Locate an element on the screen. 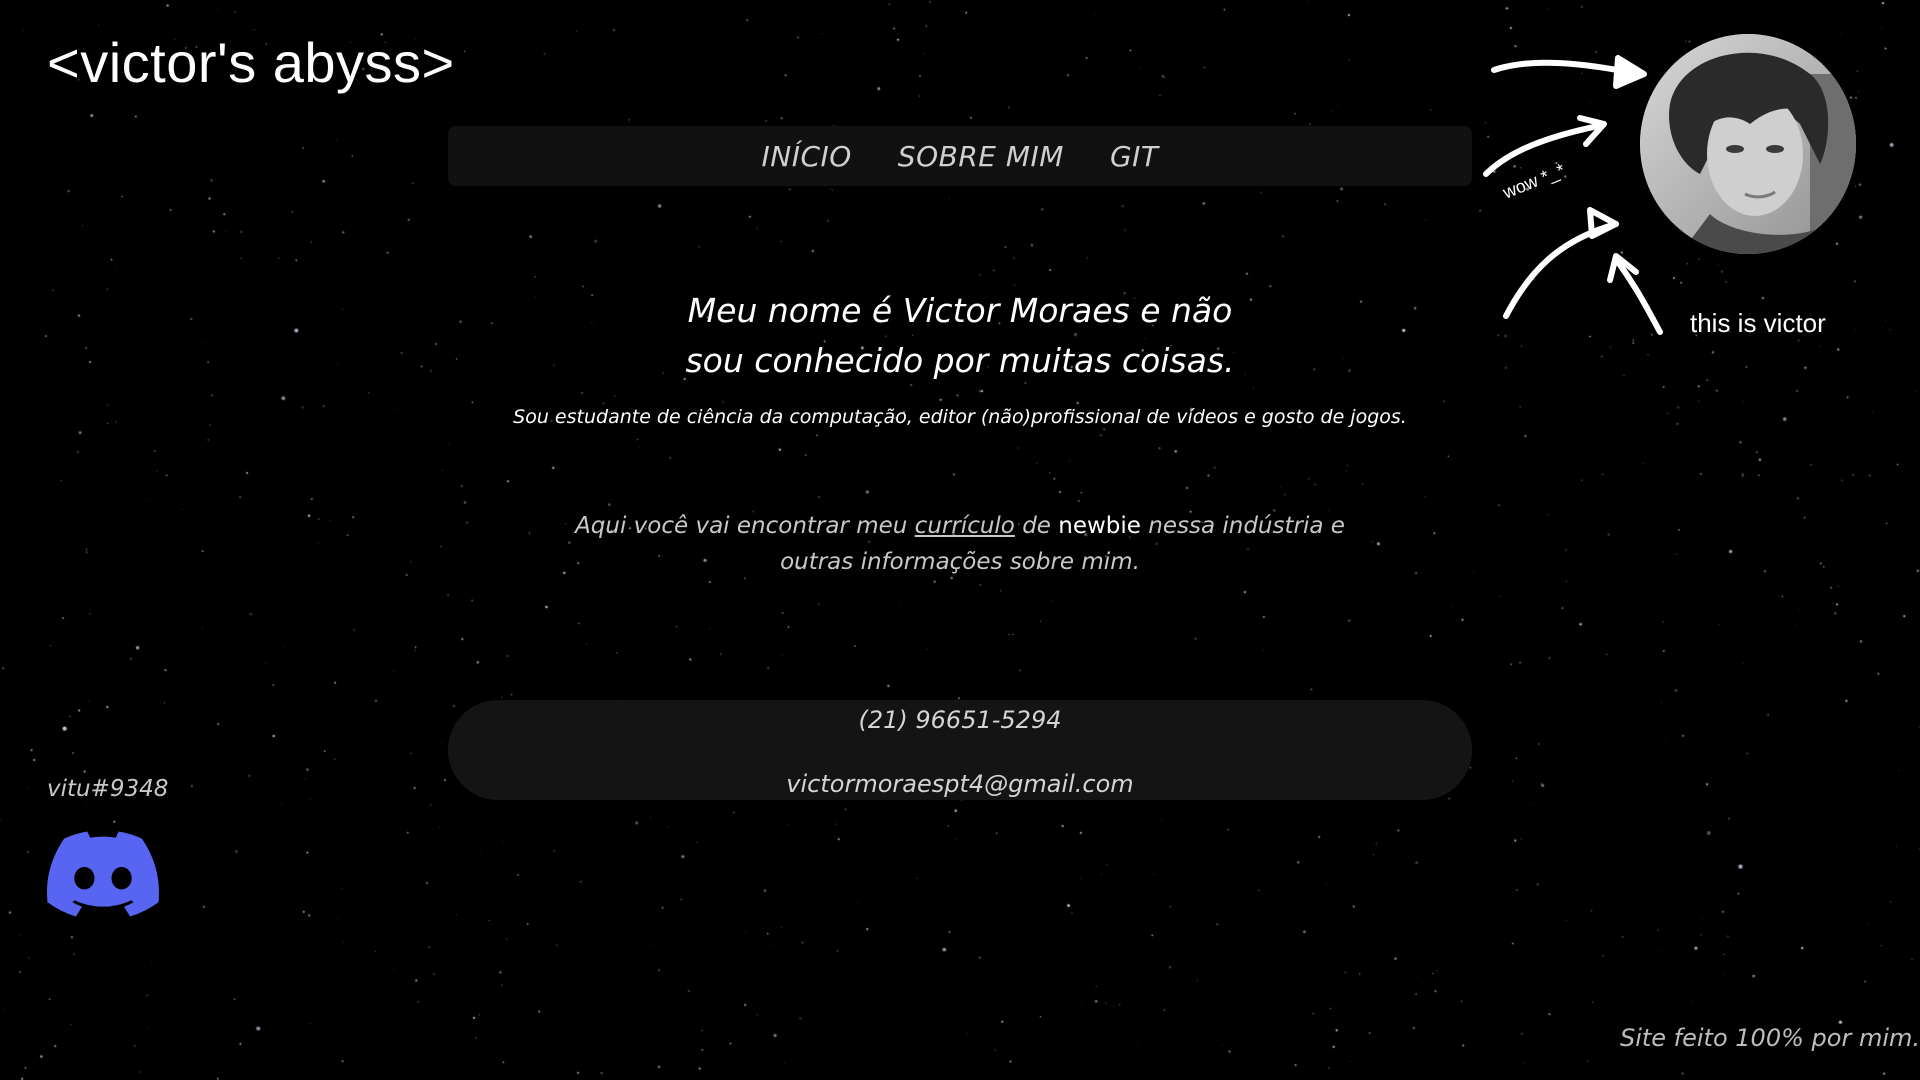 The width and height of the screenshot is (1920, 1080). intro-highlight: newbie is located at coordinates (1099, 526).